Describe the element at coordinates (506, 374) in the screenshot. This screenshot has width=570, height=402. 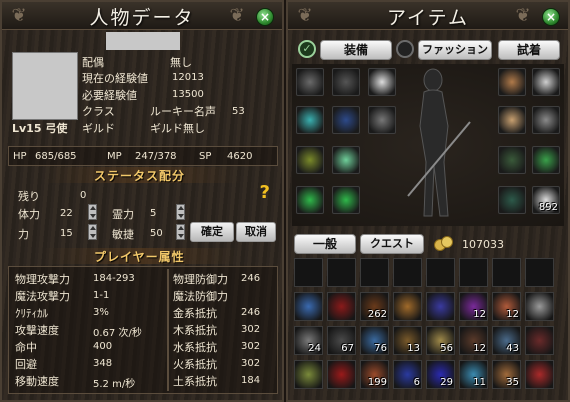
I see `inventory-slot: 35` at that location.